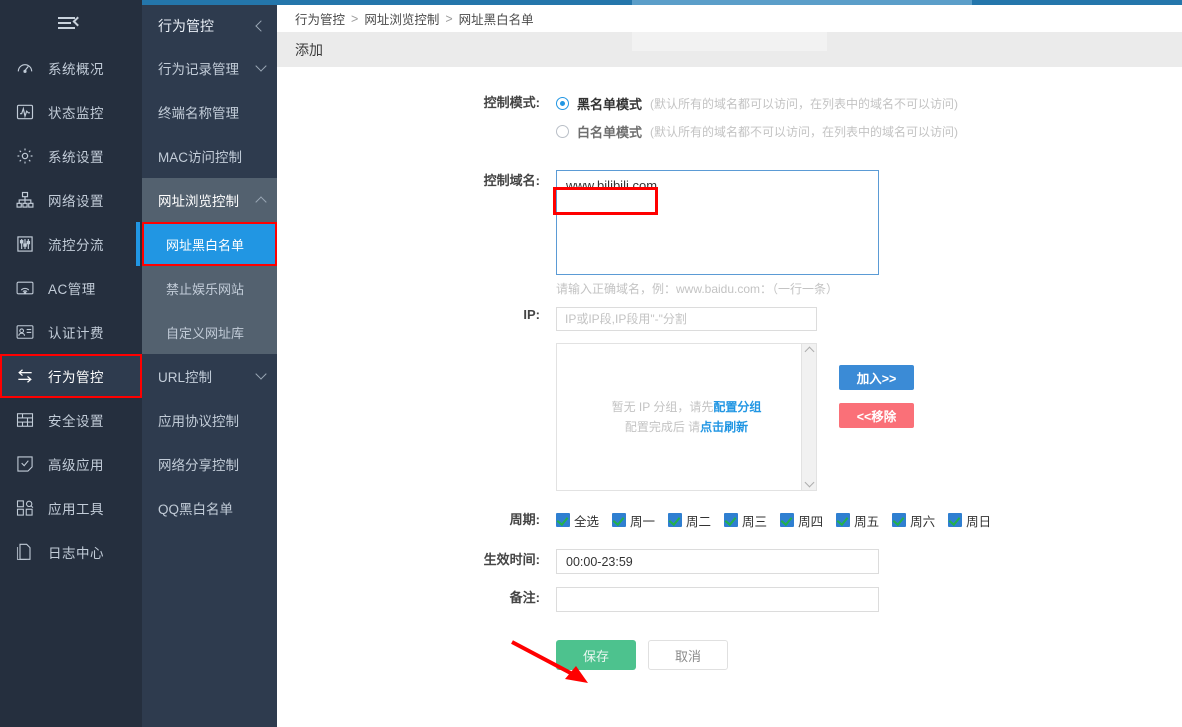 Image resolution: width=1182 pixels, height=727 pixels. I want to click on submenu-item-6: 自定义网址库, so click(209, 332).